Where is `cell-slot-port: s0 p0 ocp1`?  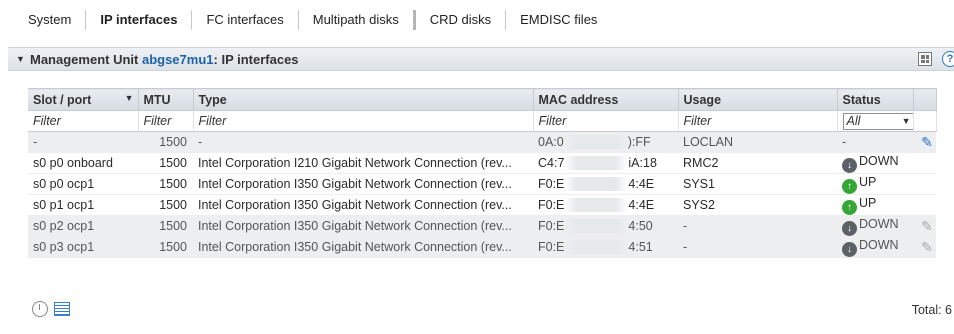
cell-slot-port: s0 p0 ocp1 is located at coordinates (83, 184).